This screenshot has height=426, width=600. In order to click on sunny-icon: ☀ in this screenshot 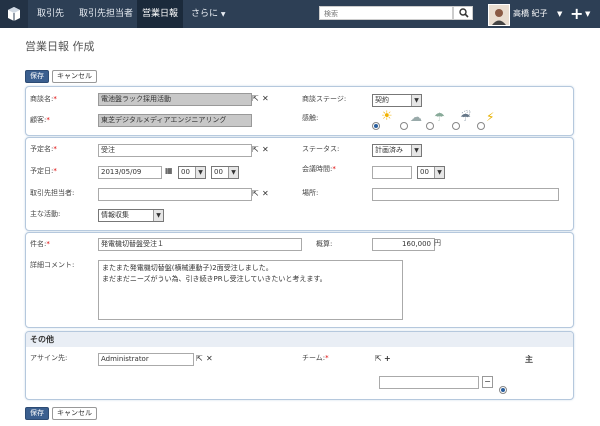, I will do `click(387, 116)`.